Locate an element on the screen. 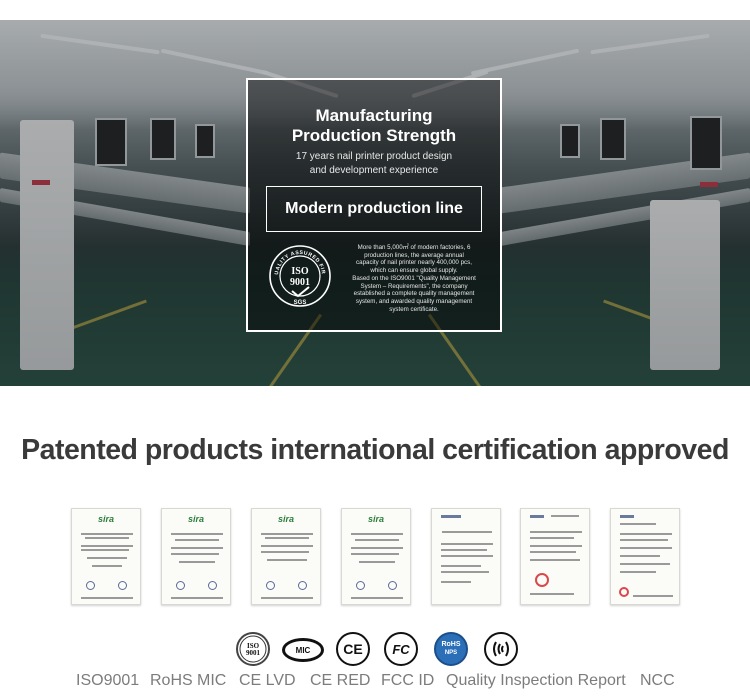 This screenshot has height=700, width=750. iso9001-seal-icon: ISO 9001 is located at coordinates (253, 649).